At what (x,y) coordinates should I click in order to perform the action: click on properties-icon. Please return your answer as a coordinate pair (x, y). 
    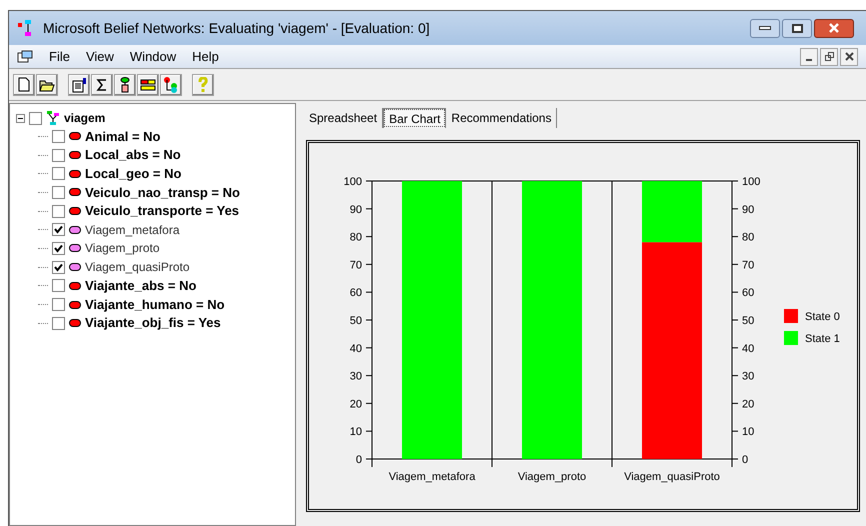
    Looking at the image, I should click on (79, 85).